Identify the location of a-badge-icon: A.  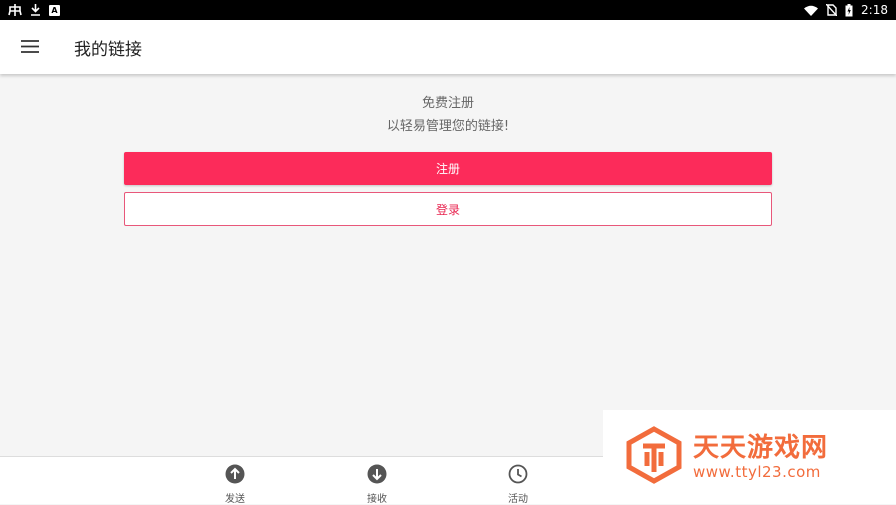
(54, 10).